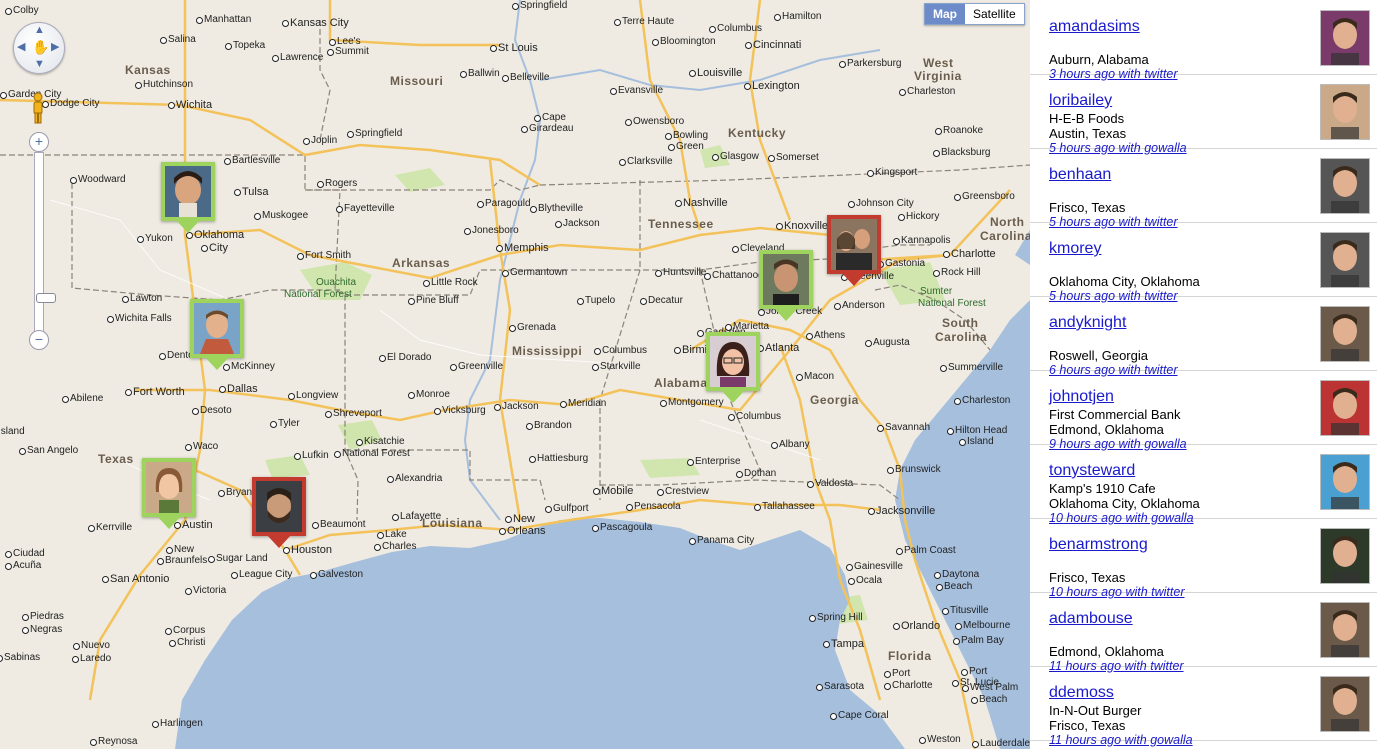  Describe the element at coordinates (45, 244) in the screenshot. I see `zoom-slider-track` at that location.